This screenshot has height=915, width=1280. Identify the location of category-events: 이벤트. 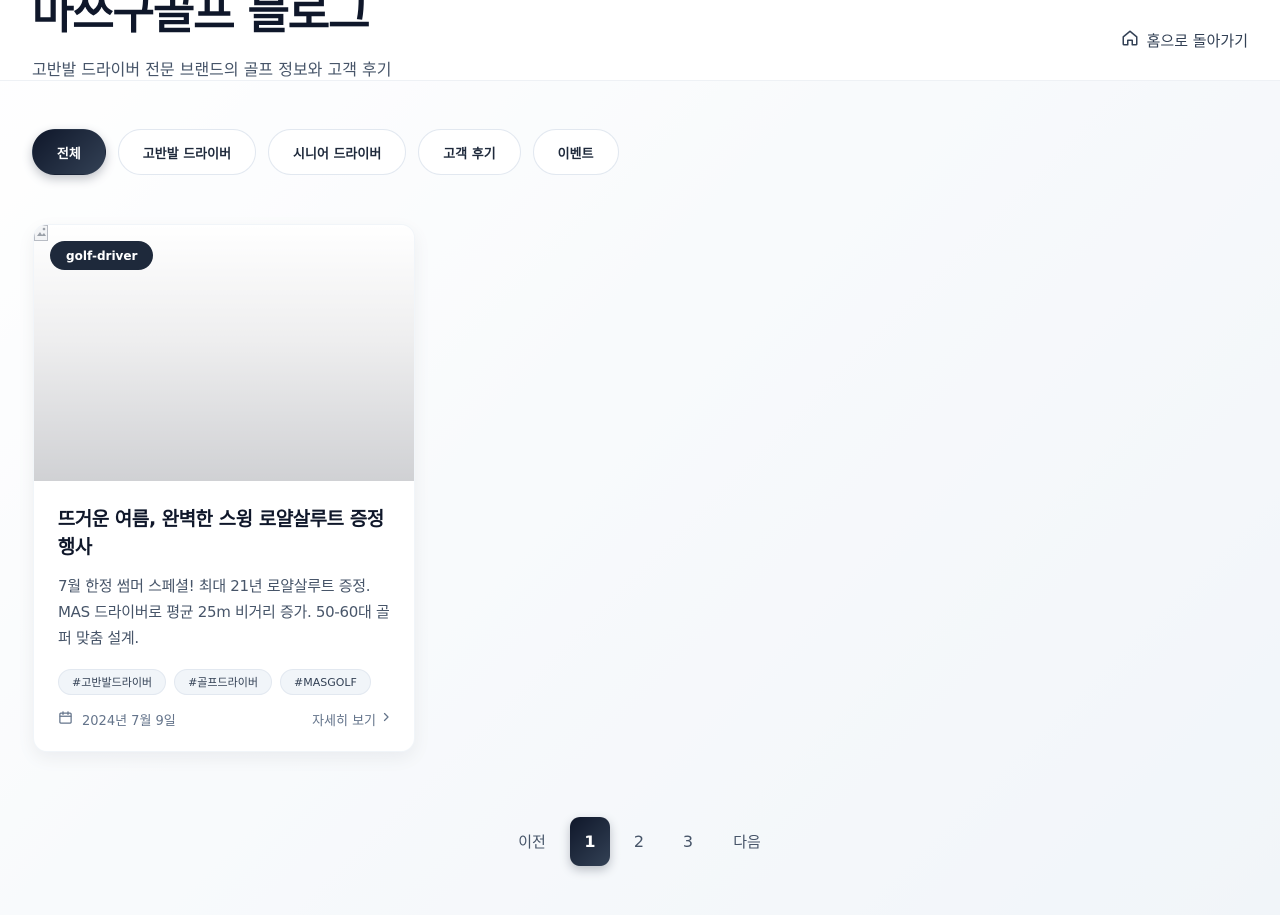
(575, 152).